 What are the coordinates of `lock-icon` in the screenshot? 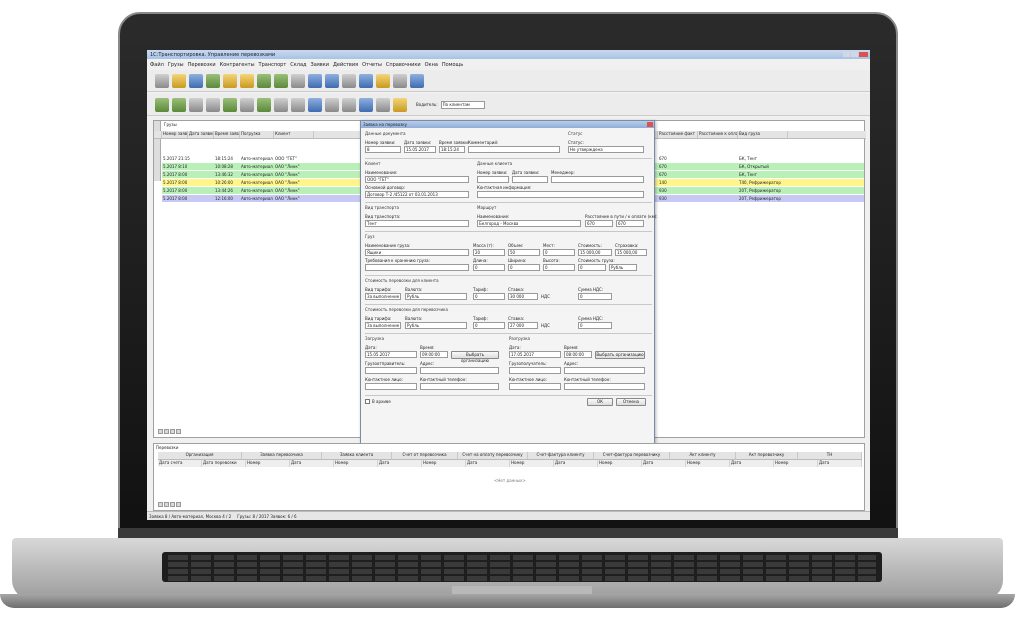 It's located at (400, 104).